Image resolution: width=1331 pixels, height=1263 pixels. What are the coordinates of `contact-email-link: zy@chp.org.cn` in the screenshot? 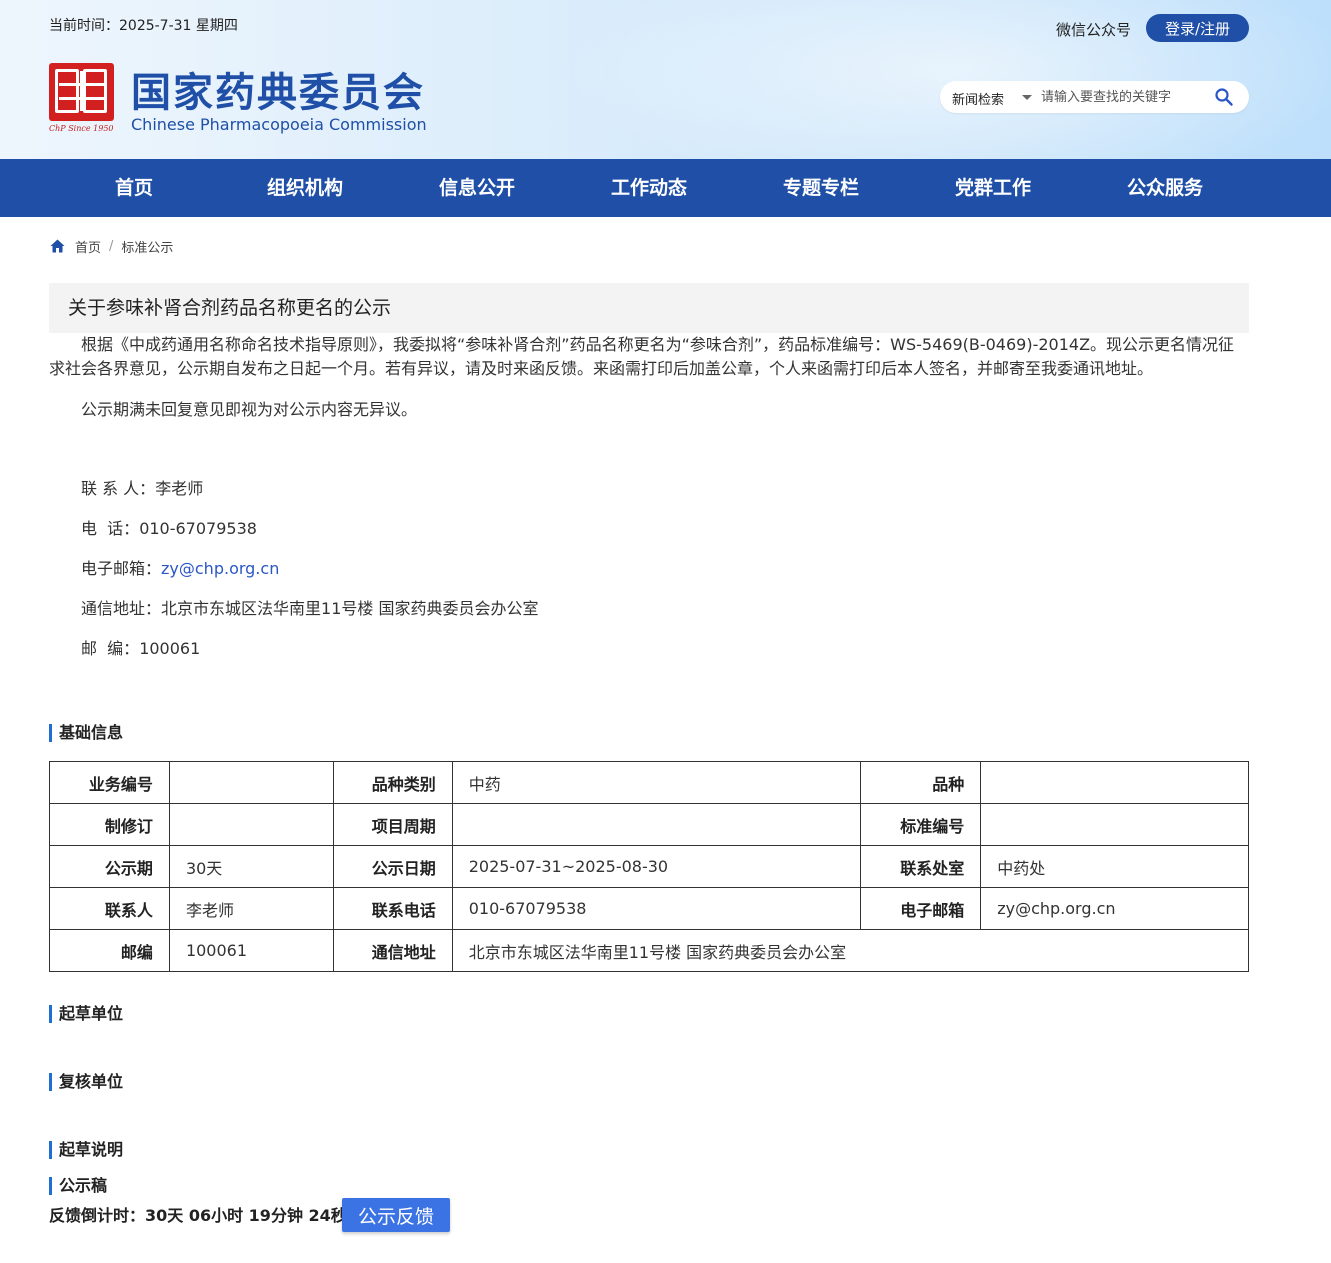 It's located at (220, 568).